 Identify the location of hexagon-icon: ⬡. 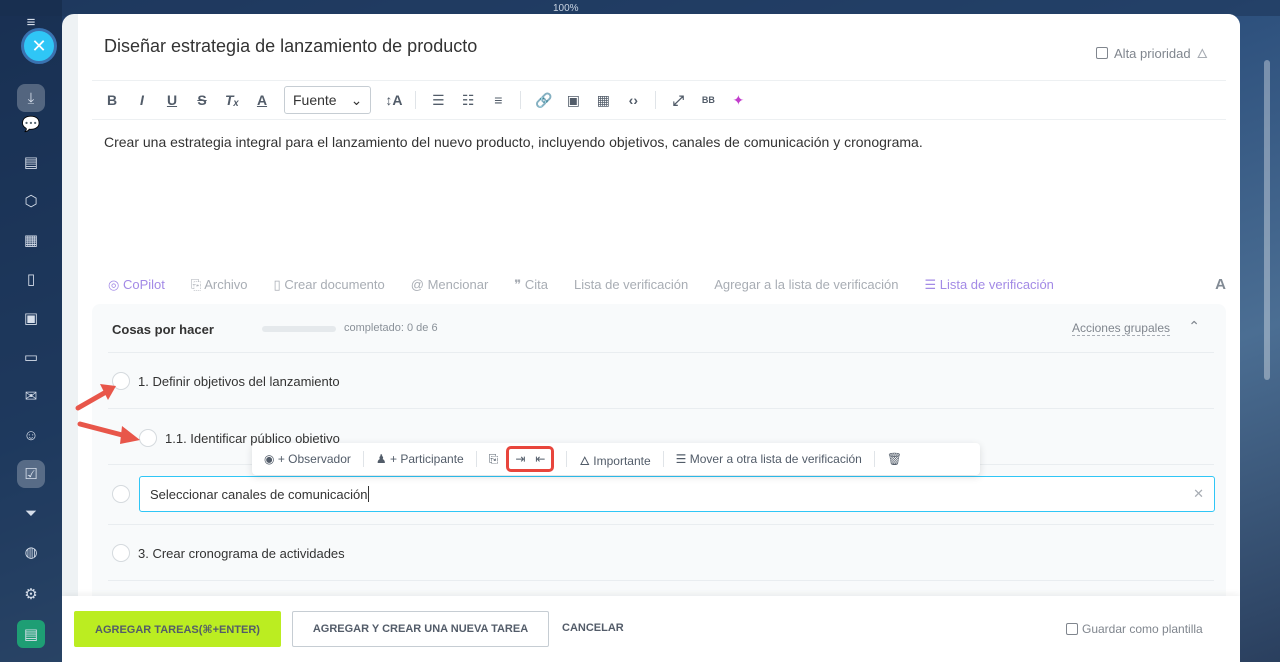
(31, 201).